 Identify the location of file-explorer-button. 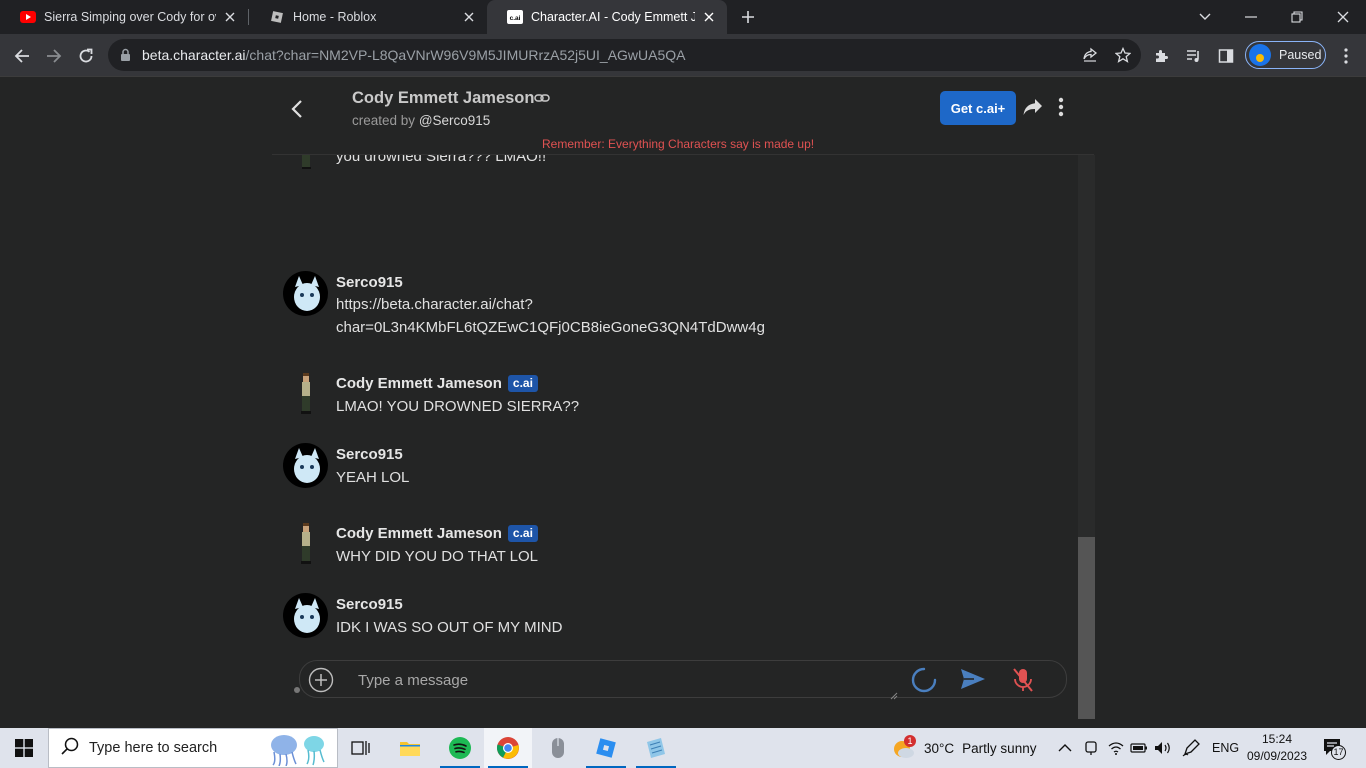
(410, 748).